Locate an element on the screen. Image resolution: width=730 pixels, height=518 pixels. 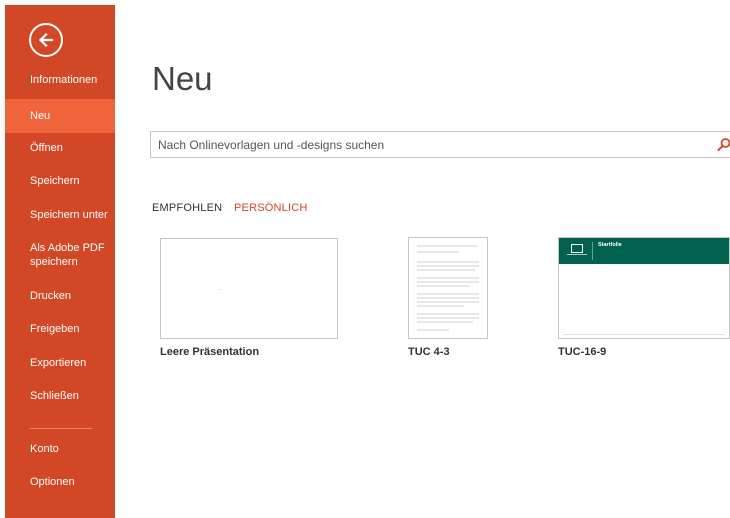
sidebar-item-konto: Konto is located at coordinates (60, 449).